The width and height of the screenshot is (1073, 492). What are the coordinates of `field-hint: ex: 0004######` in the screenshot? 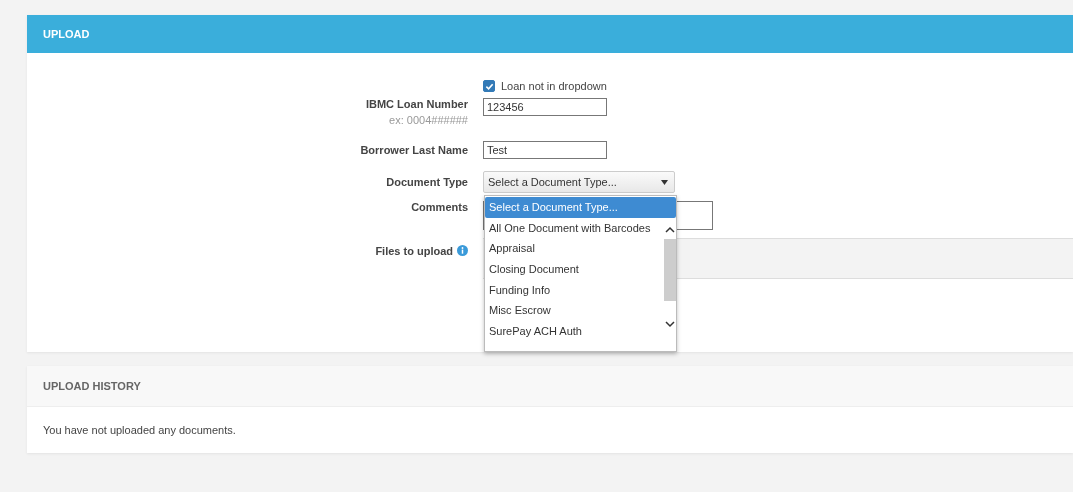 It's located at (428, 120).